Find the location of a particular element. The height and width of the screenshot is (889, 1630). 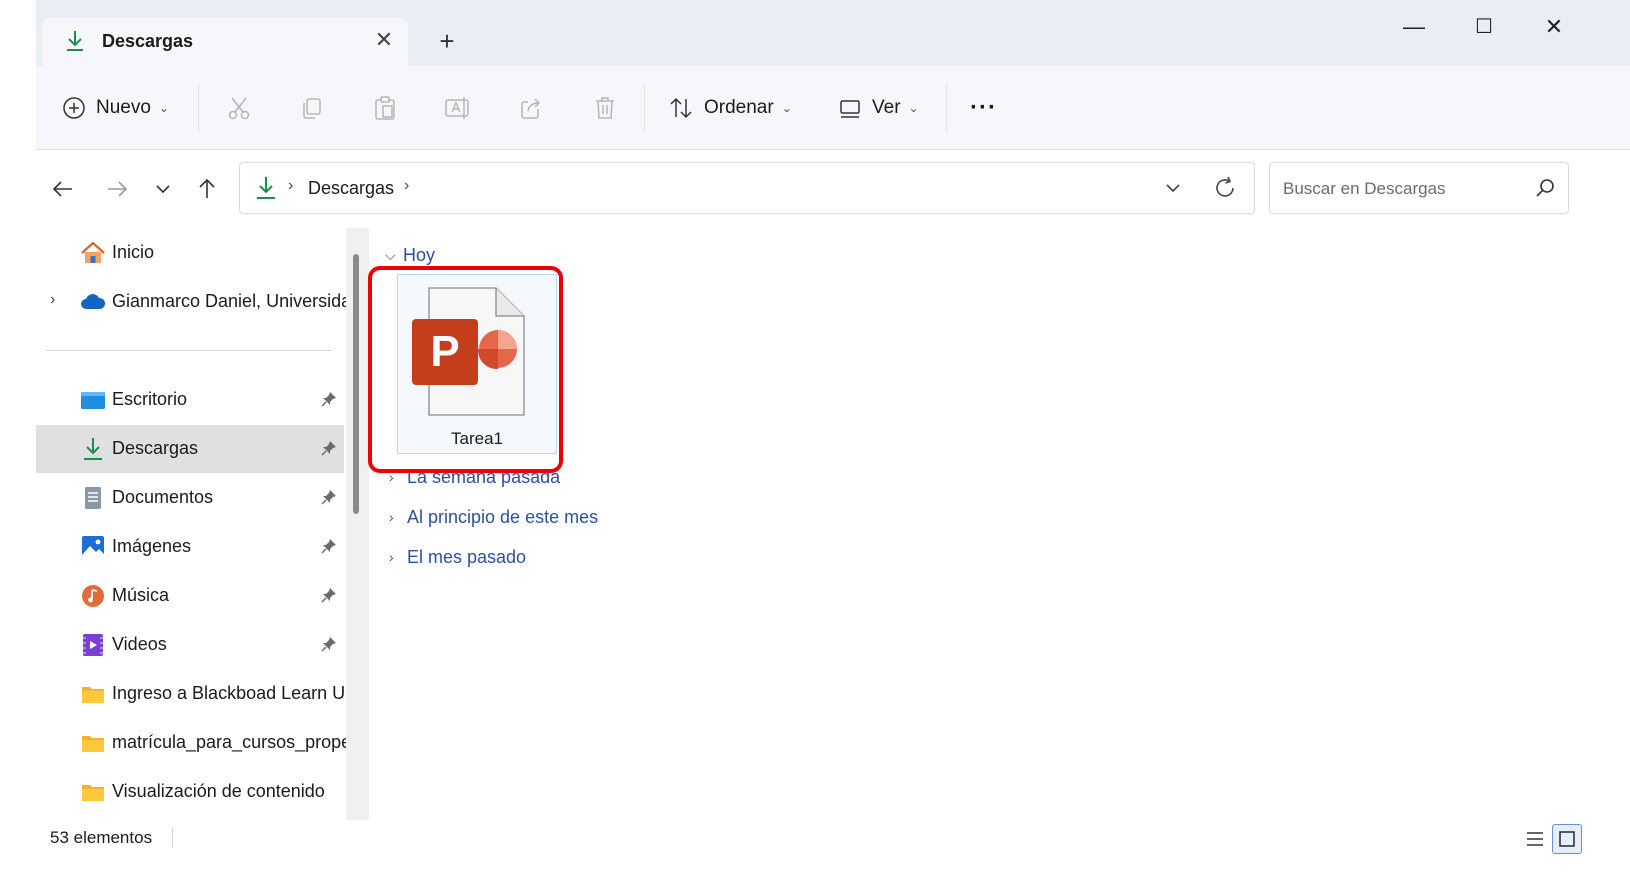

clipboard-icon is located at coordinates (385, 108).